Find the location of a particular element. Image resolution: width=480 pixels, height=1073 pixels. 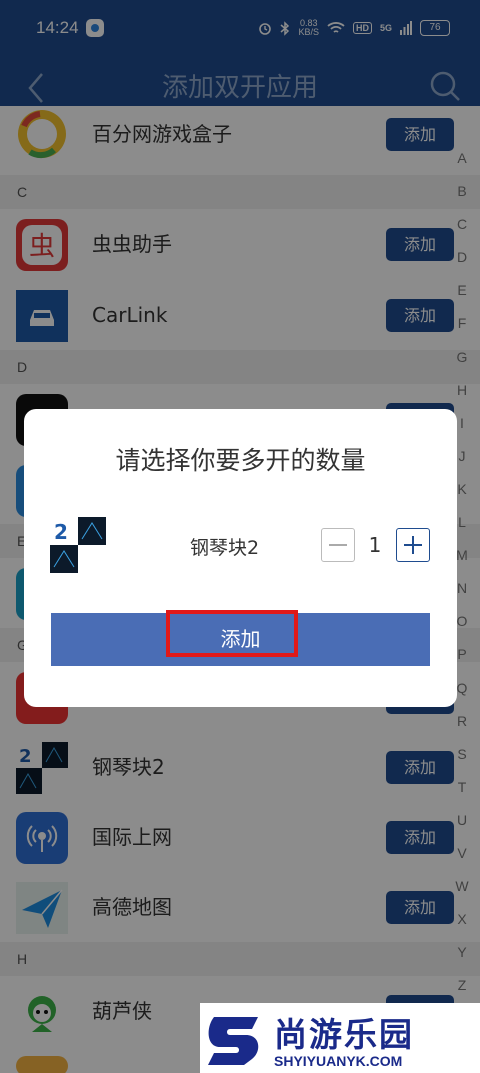

dialog-app-name: 钢琴块2 is located at coordinates (225, 548).